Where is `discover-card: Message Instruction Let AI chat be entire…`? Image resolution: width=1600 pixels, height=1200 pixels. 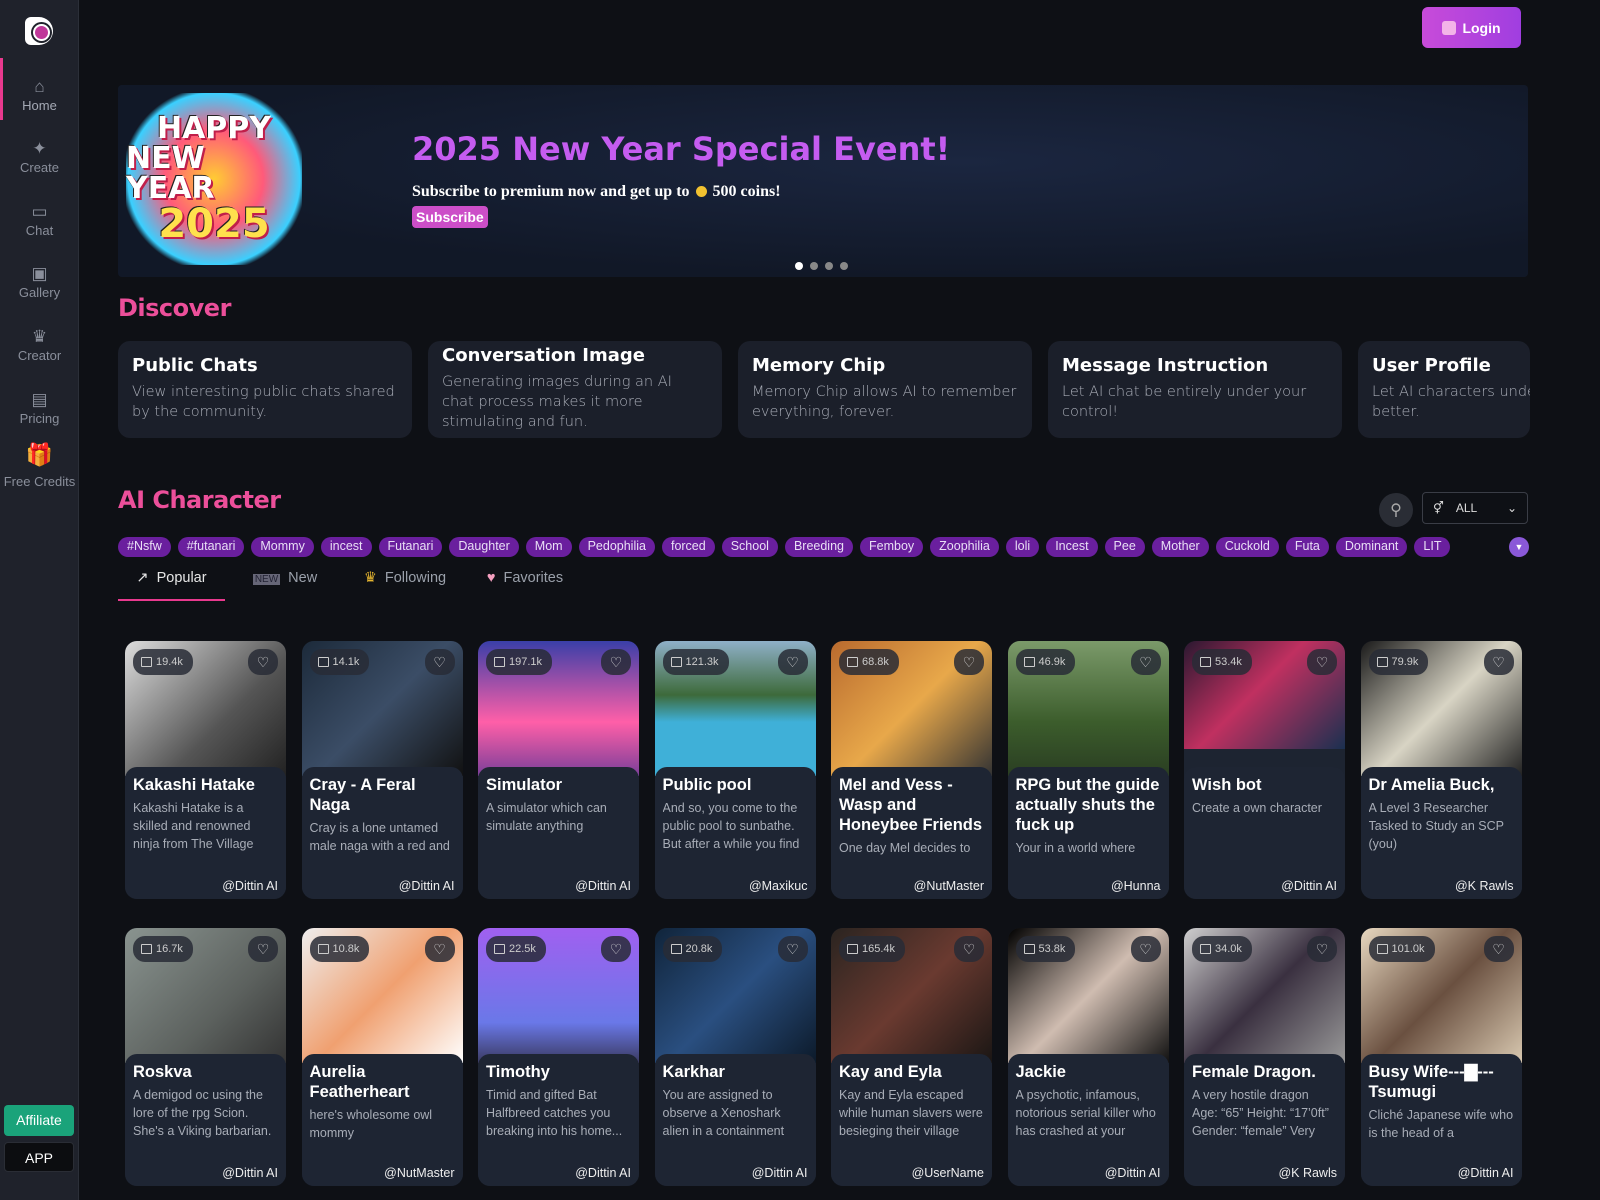 discover-card: Message Instruction Let AI chat be entire… is located at coordinates (1195, 389).